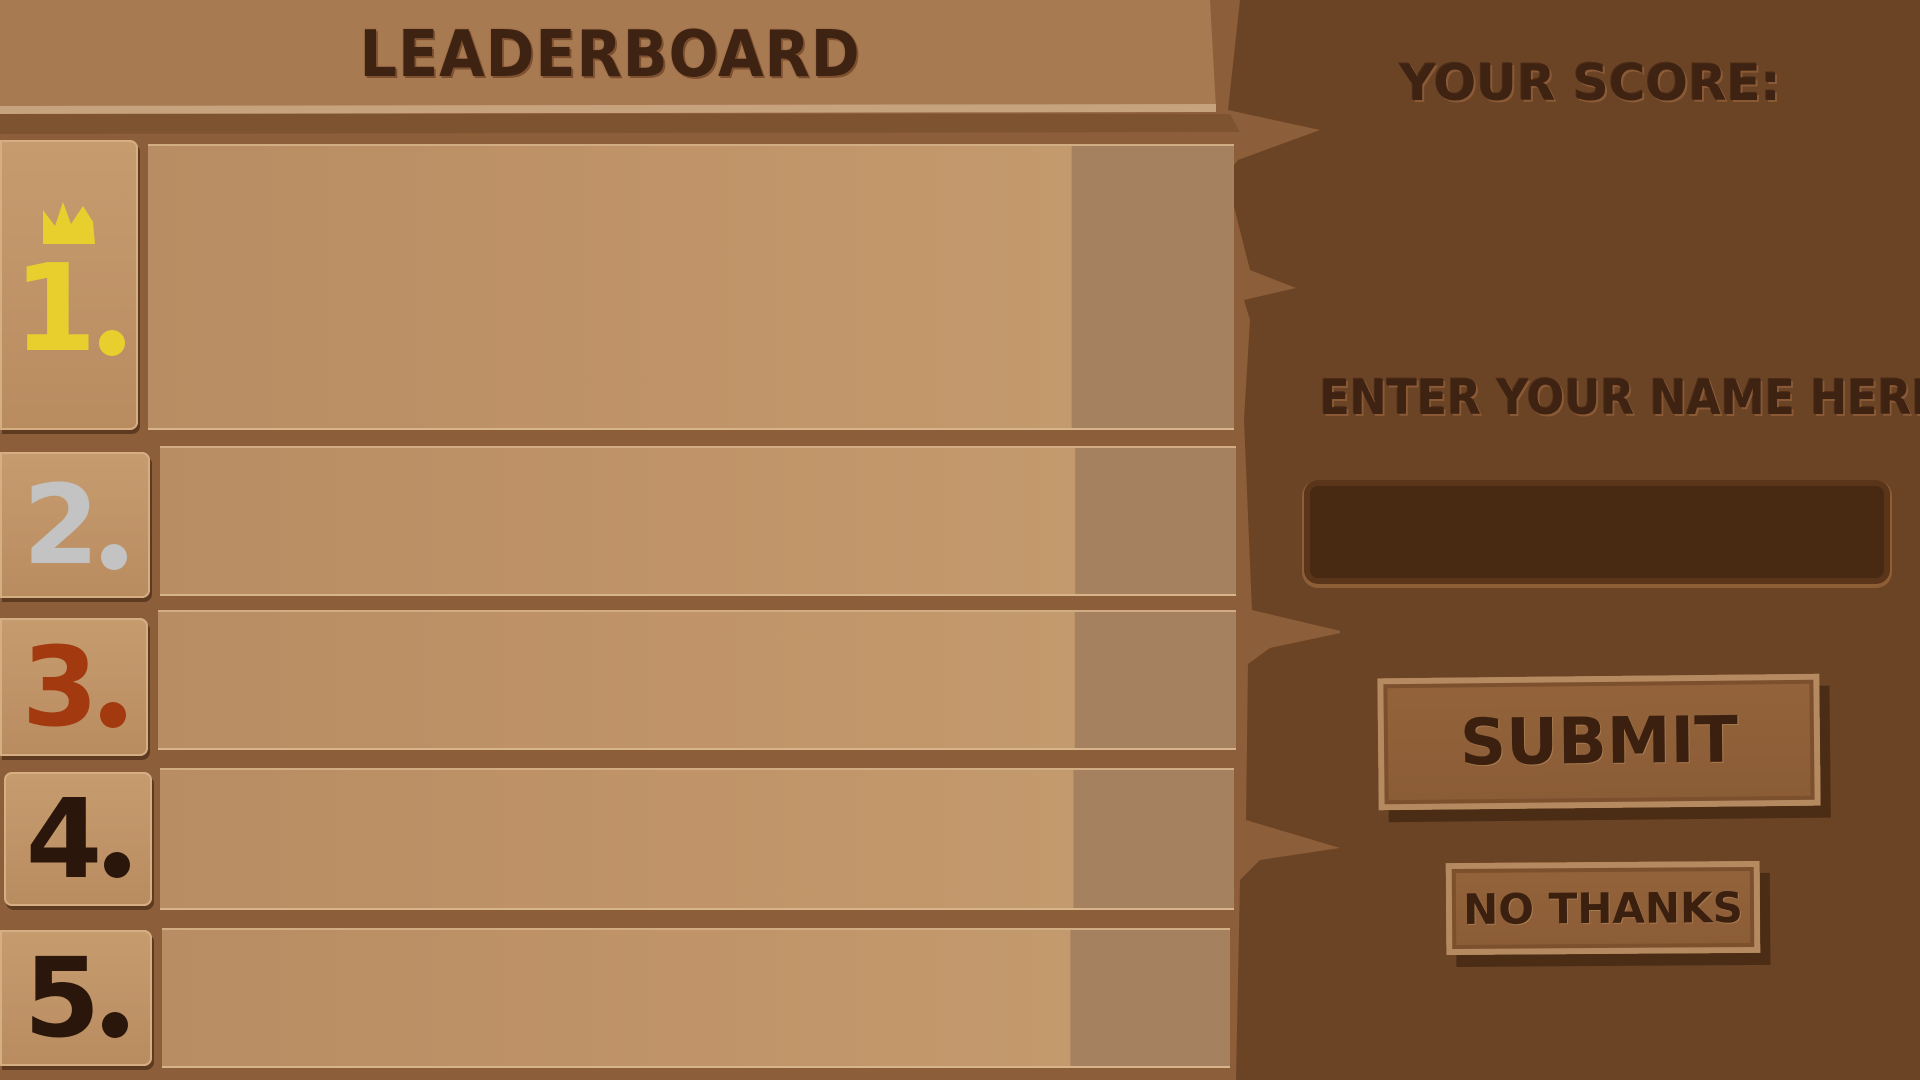  I want to click on leaderboard-title: LEADERBOARD, so click(610, 55).